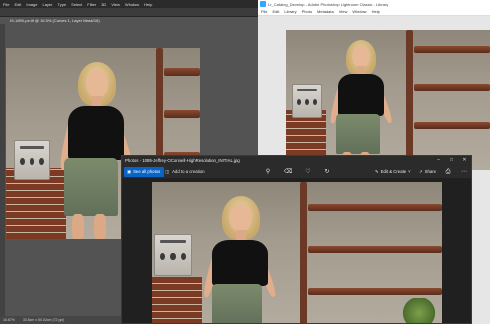 The width and height of the screenshot is (490, 324). I want to click on lr-menu-photo: Photo, so click(307, 11).